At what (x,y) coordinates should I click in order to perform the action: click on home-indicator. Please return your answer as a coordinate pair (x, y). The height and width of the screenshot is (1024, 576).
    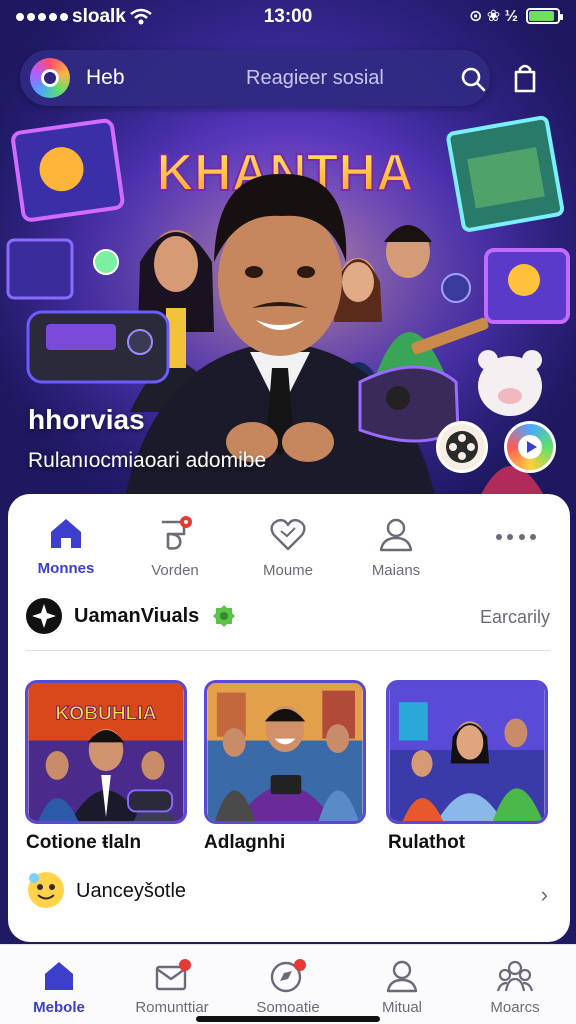
    Looking at the image, I should click on (288, 1019).